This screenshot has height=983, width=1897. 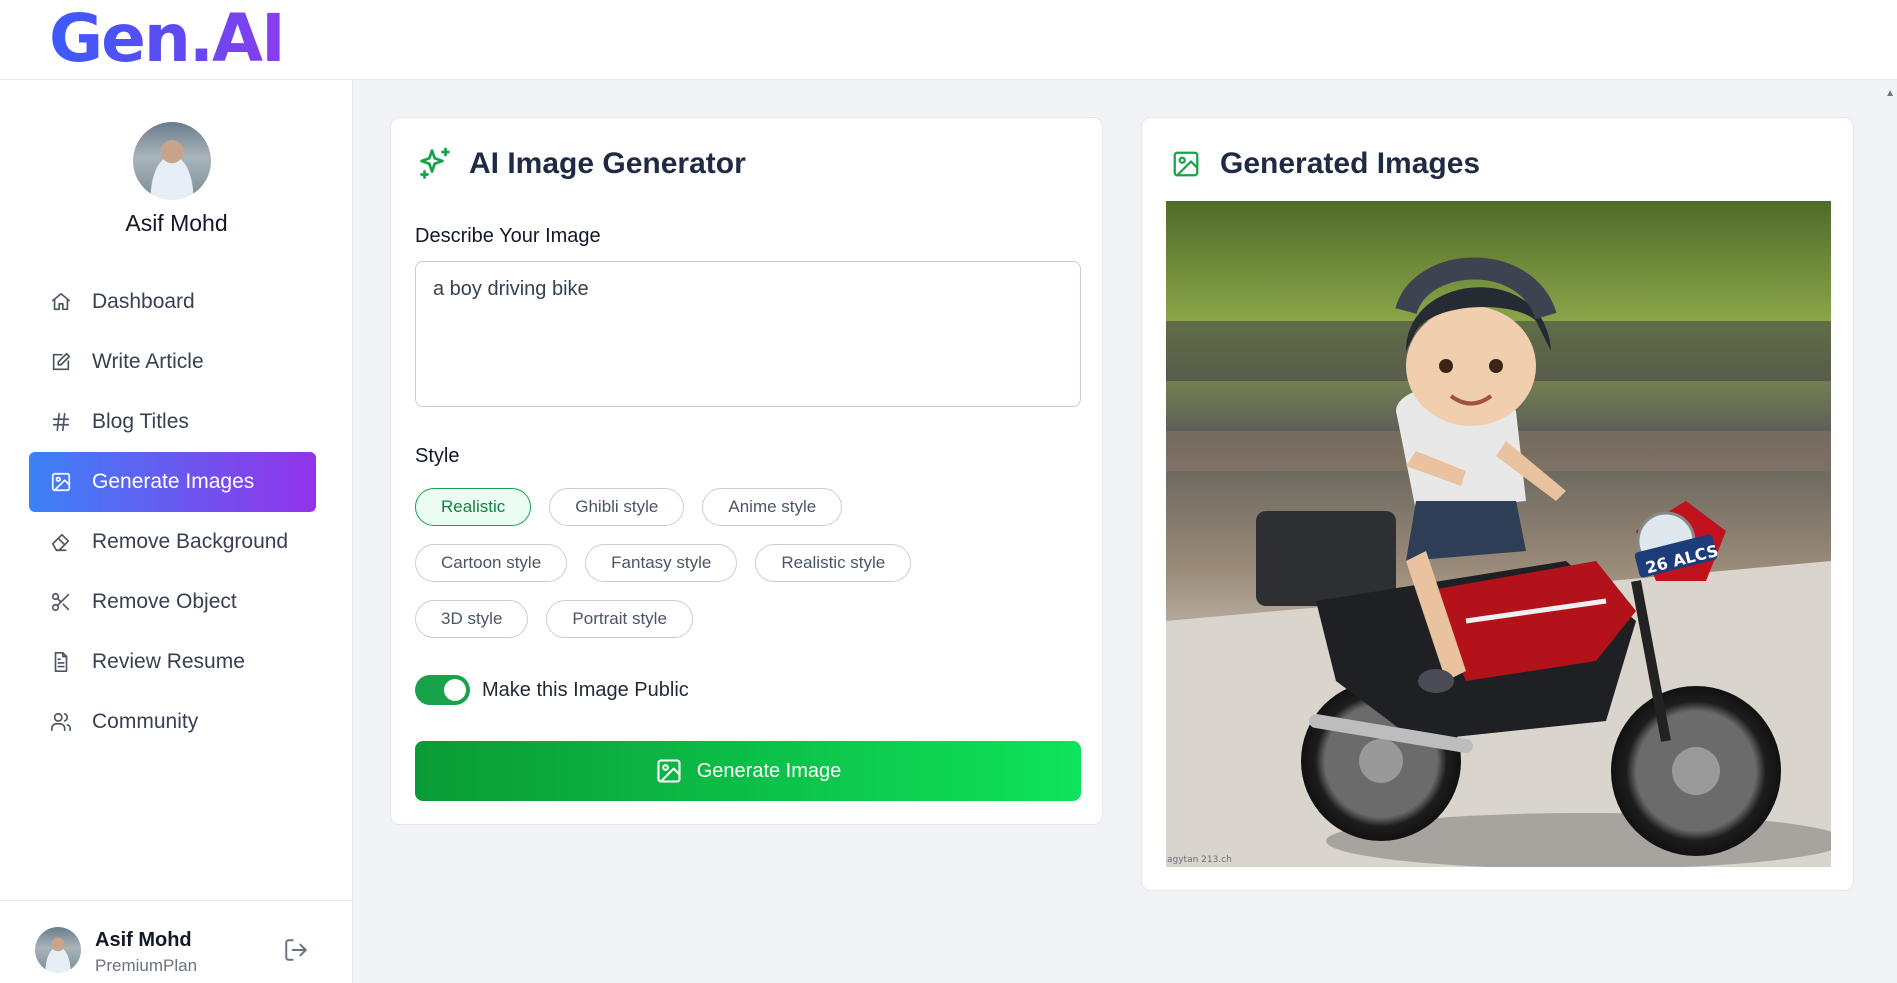 I want to click on style-chip-realistic: Realistic, so click(x=473, y=507).